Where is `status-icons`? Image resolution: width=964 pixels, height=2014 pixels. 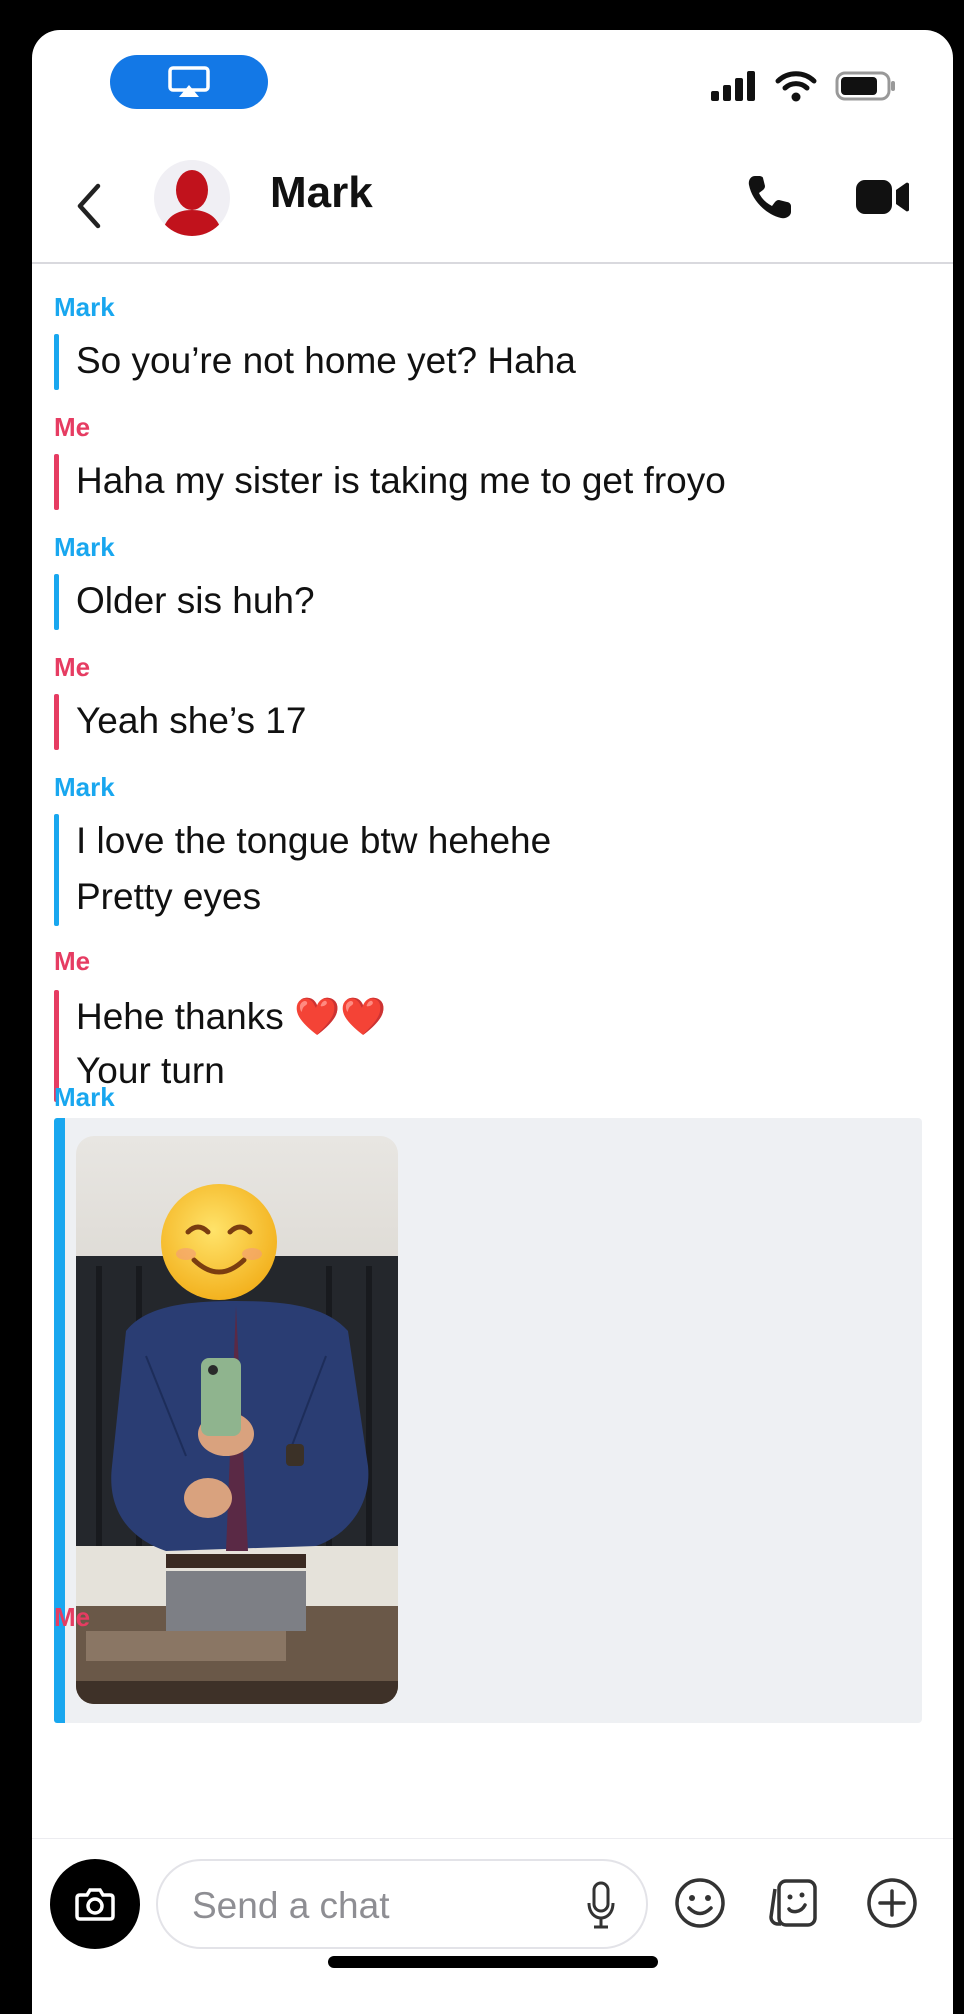 status-icons is located at coordinates (804, 86).